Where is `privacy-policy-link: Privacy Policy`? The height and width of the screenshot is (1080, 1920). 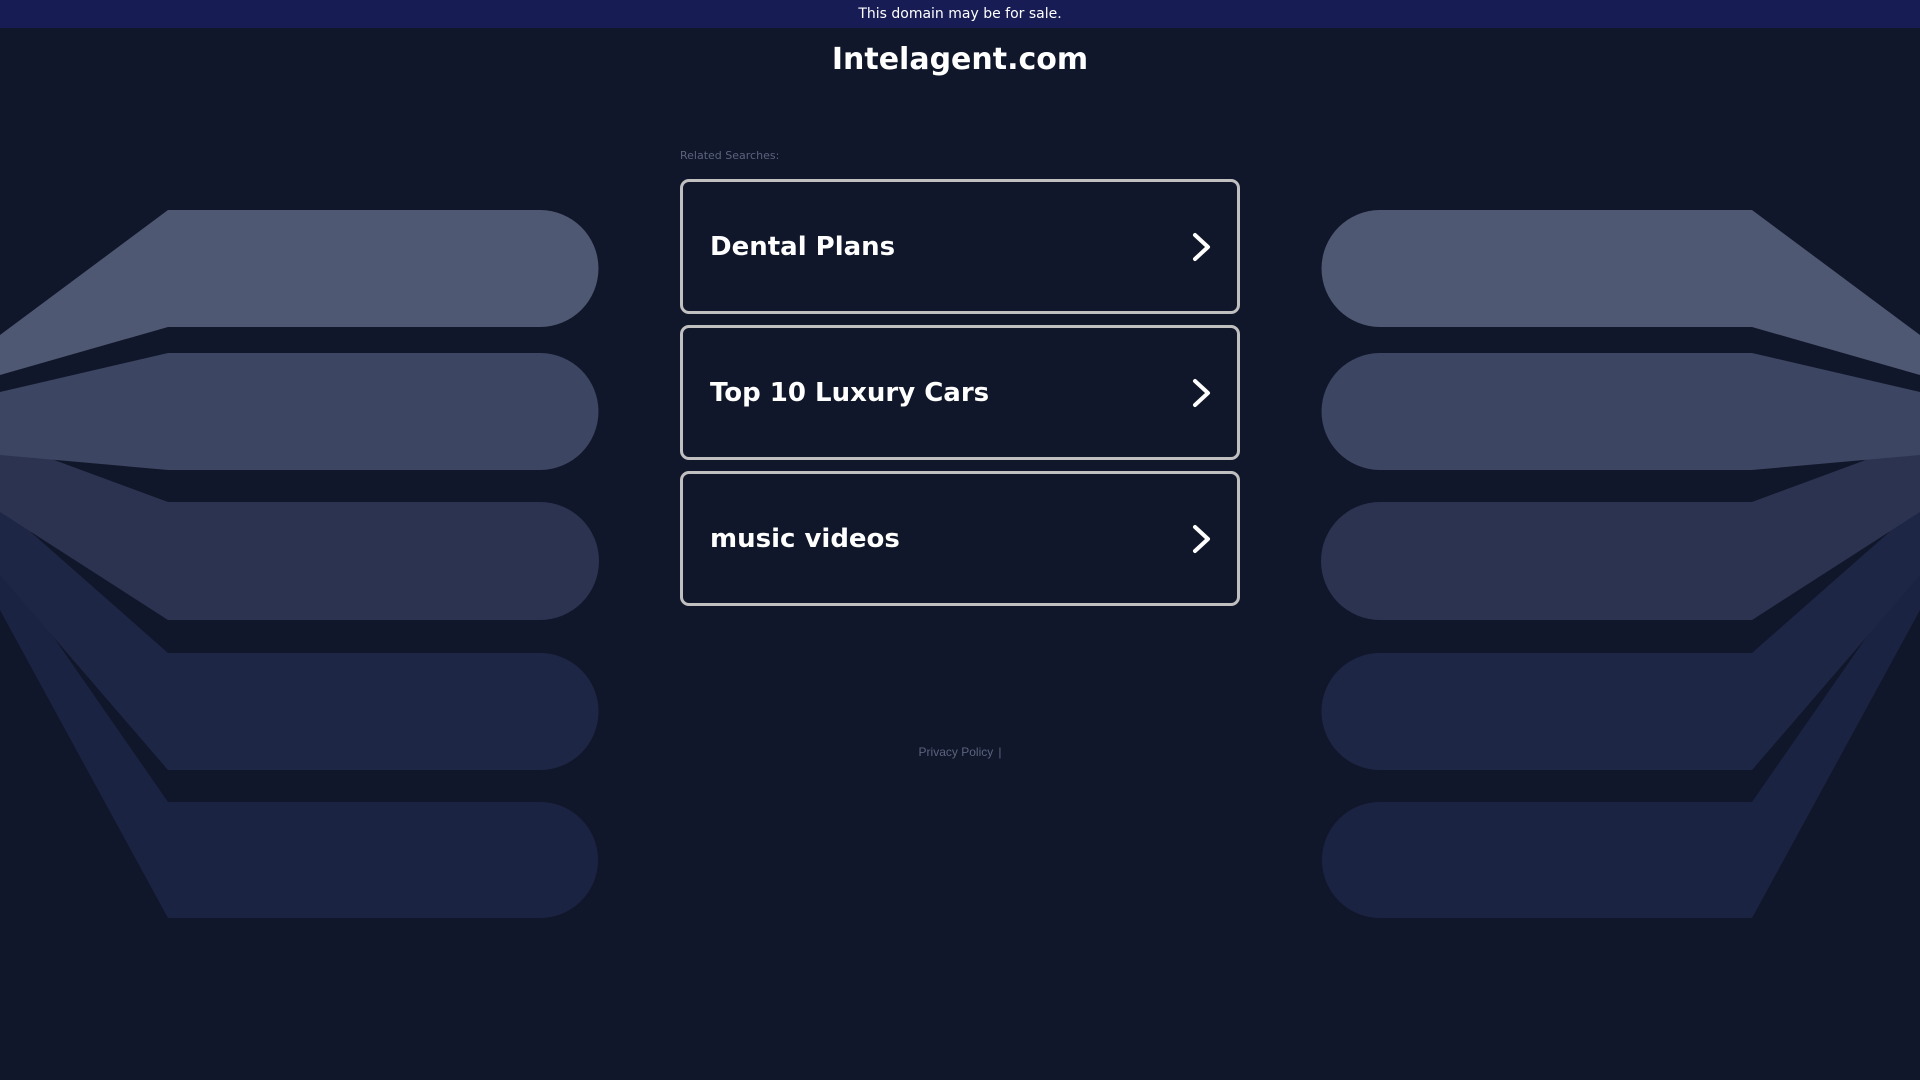 privacy-policy-link: Privacy Policy is located at coordinates (956, 752).